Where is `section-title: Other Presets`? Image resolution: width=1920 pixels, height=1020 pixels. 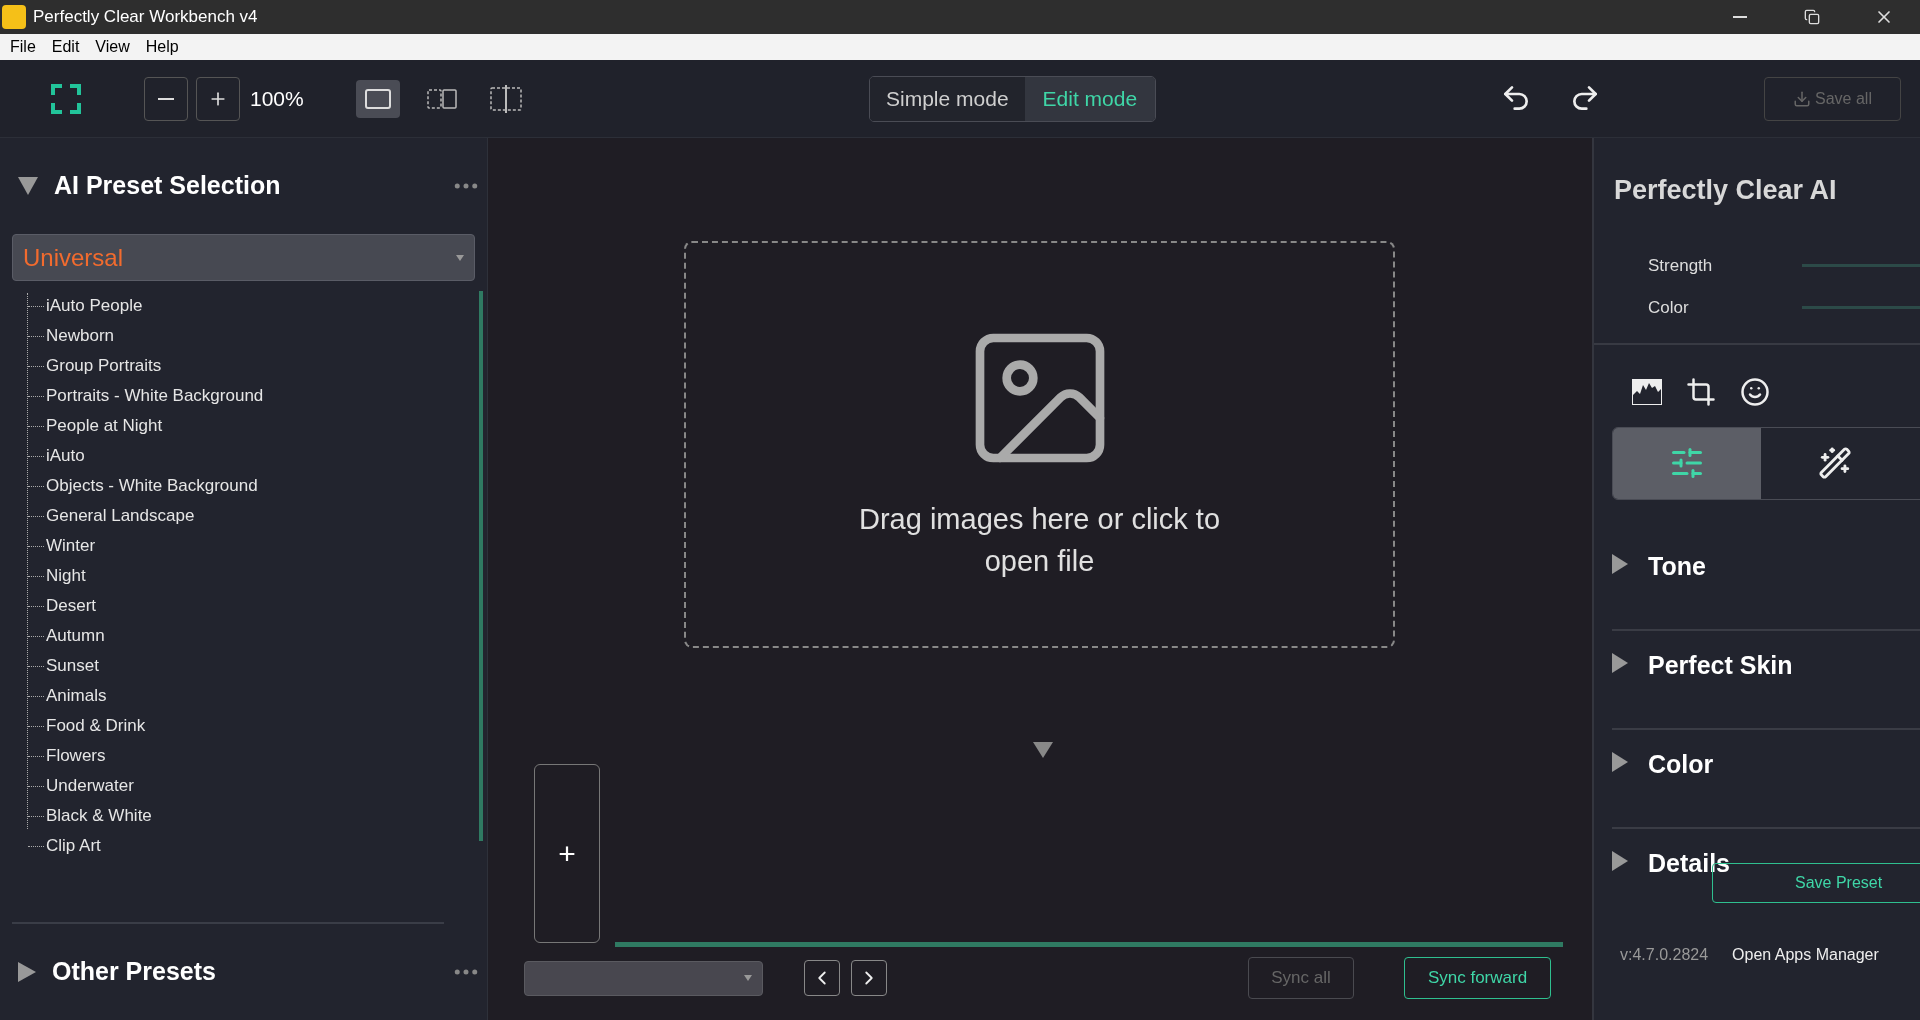 section-title: Other Presets is located at coordinates (134, 972).